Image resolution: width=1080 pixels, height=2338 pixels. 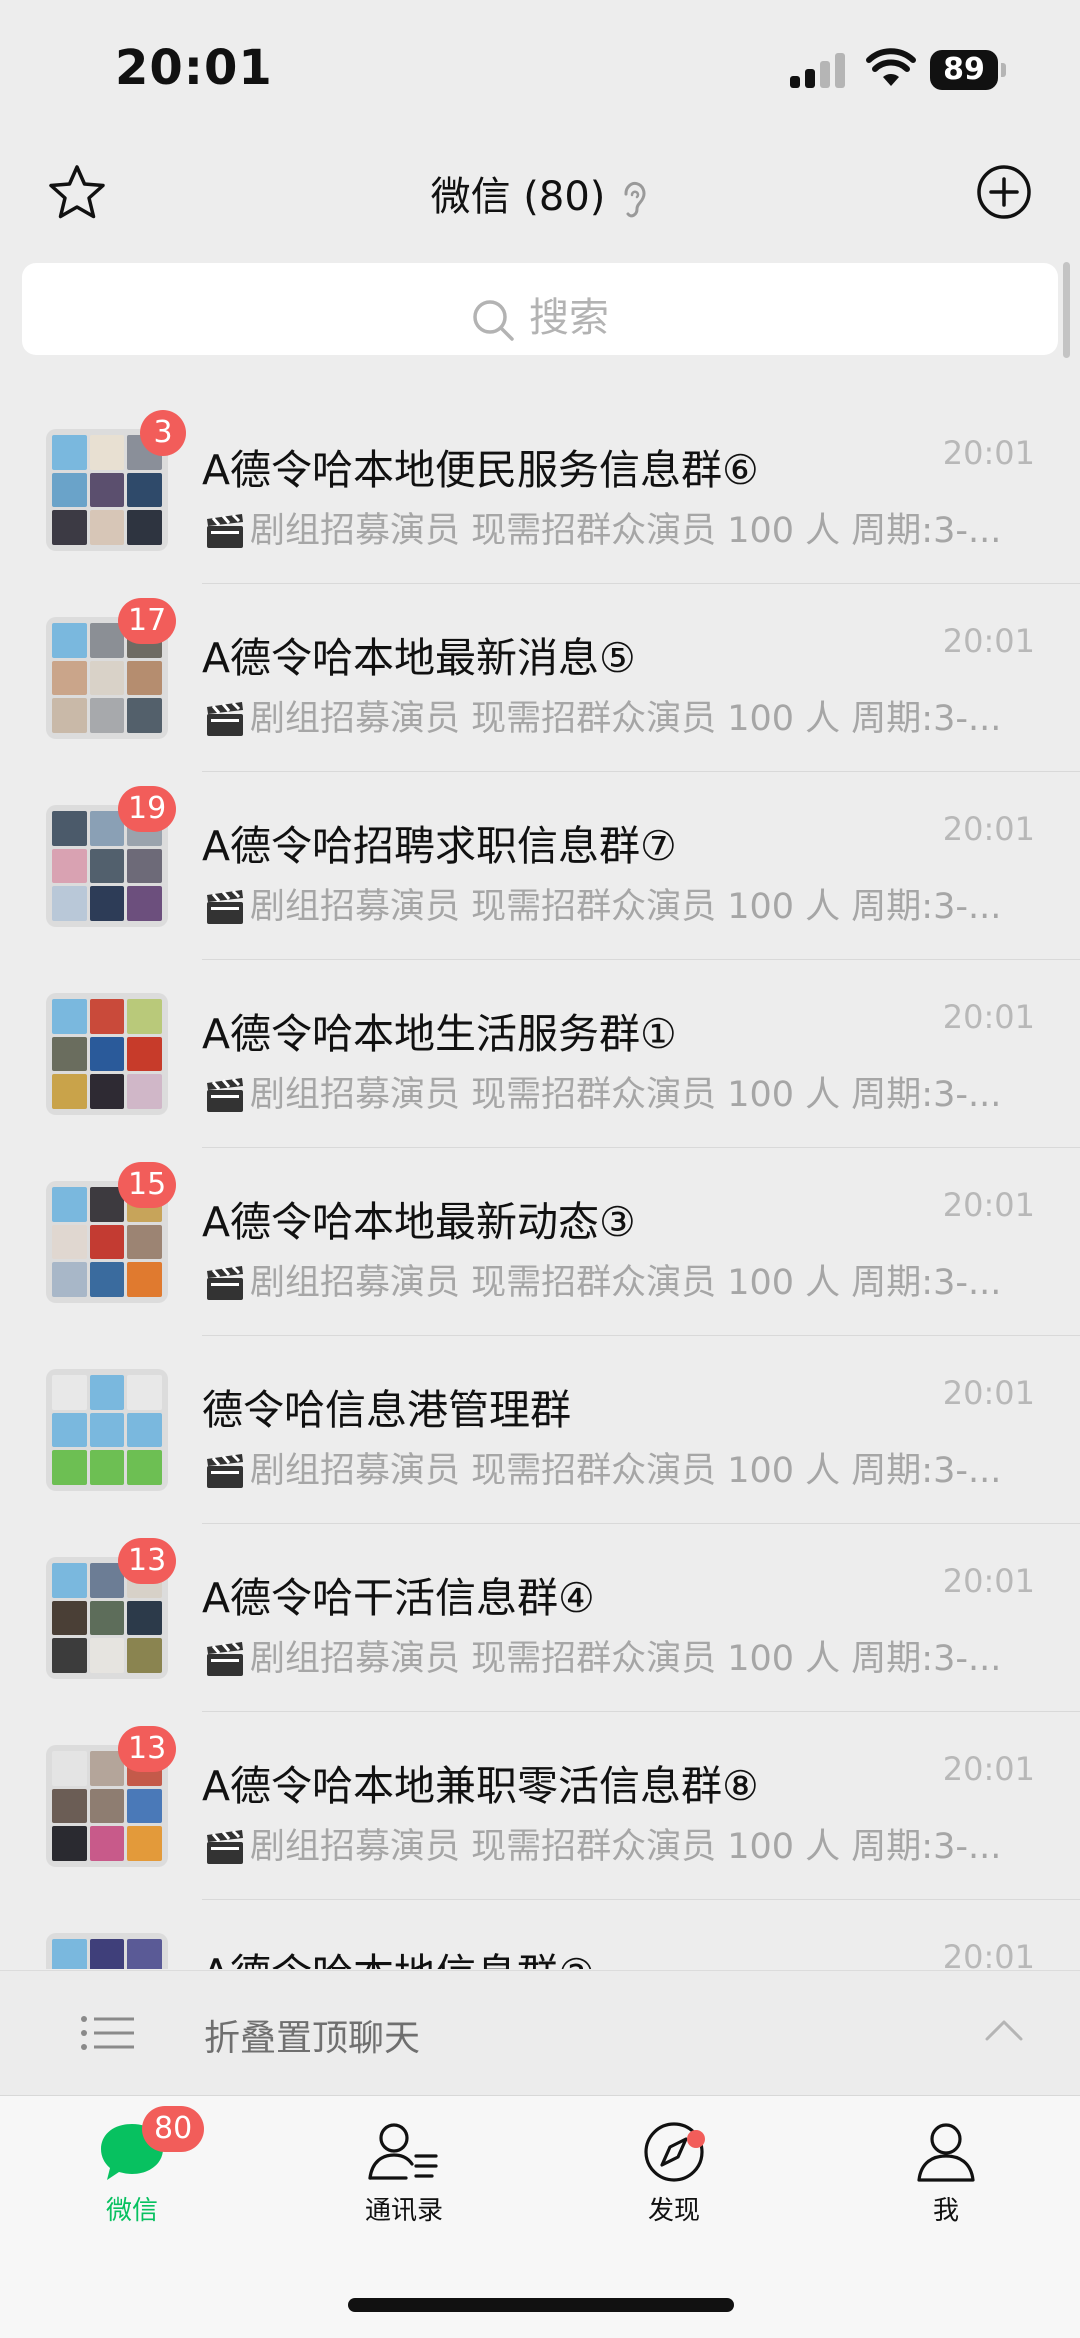 I want to click on fold-pinned-bar: 折叠置顶聊天, so click(x=540, y=2032).